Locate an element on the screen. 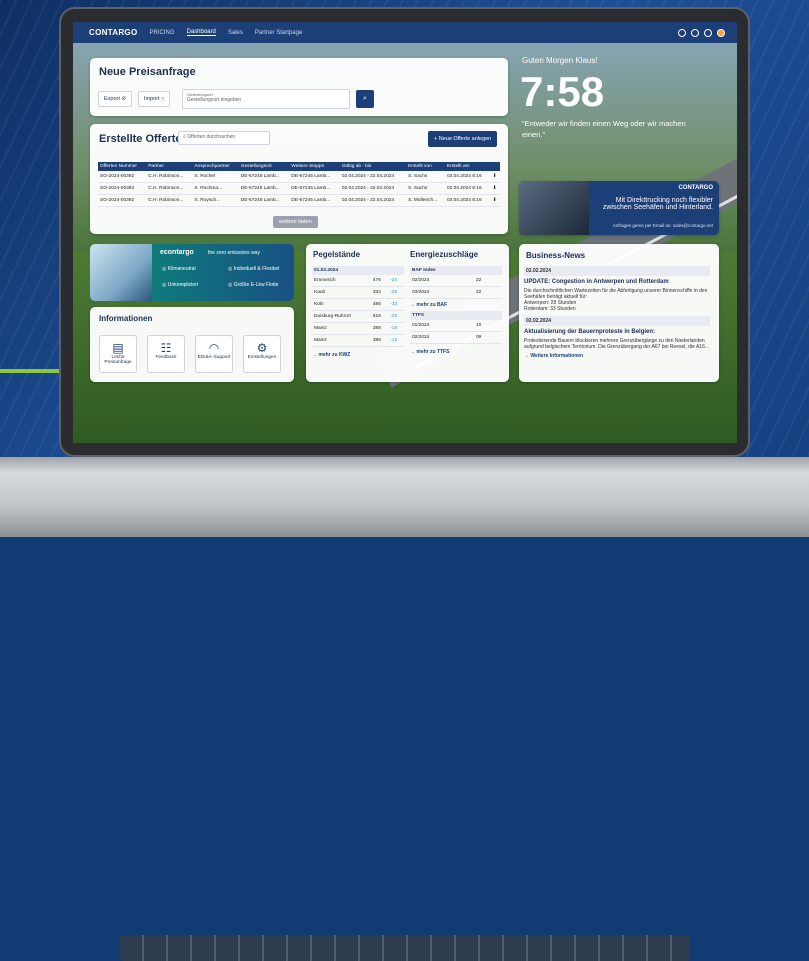 This screenshot has width=809, height=961. table-row: Duisburg-Ruhrort 616 -29 is located at coordinates (358, 316).